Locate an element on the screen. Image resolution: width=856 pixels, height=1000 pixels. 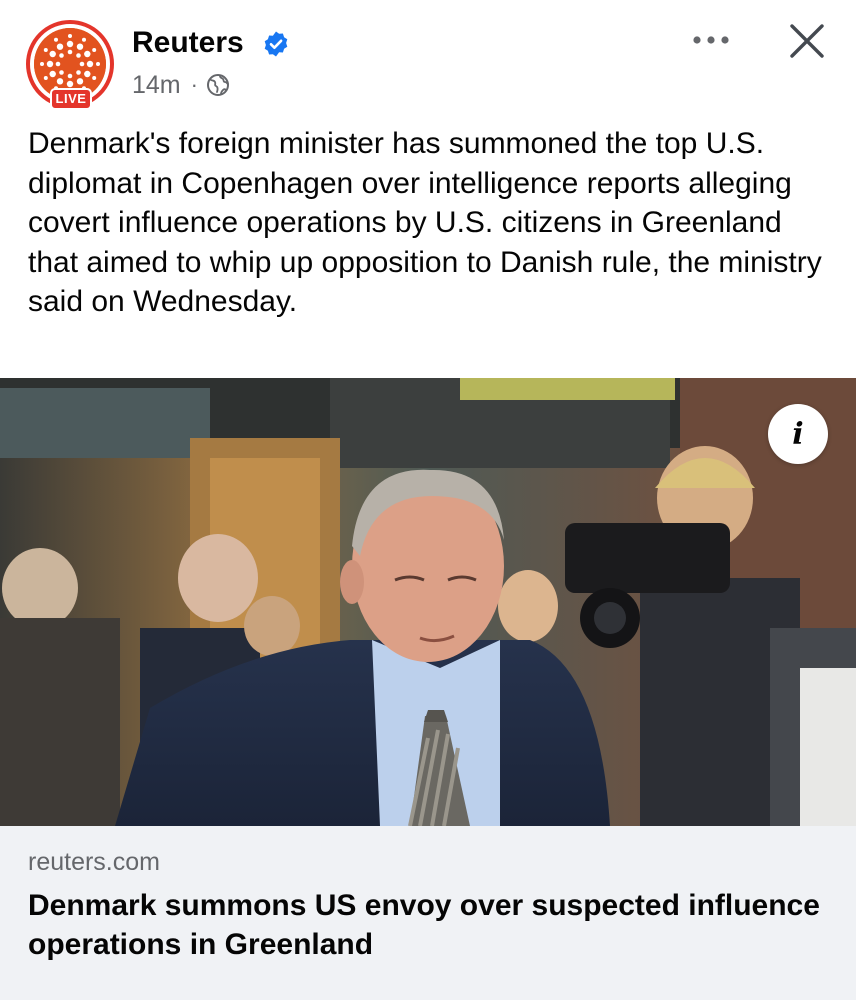
close-icon is located at coordinates (807, 41).